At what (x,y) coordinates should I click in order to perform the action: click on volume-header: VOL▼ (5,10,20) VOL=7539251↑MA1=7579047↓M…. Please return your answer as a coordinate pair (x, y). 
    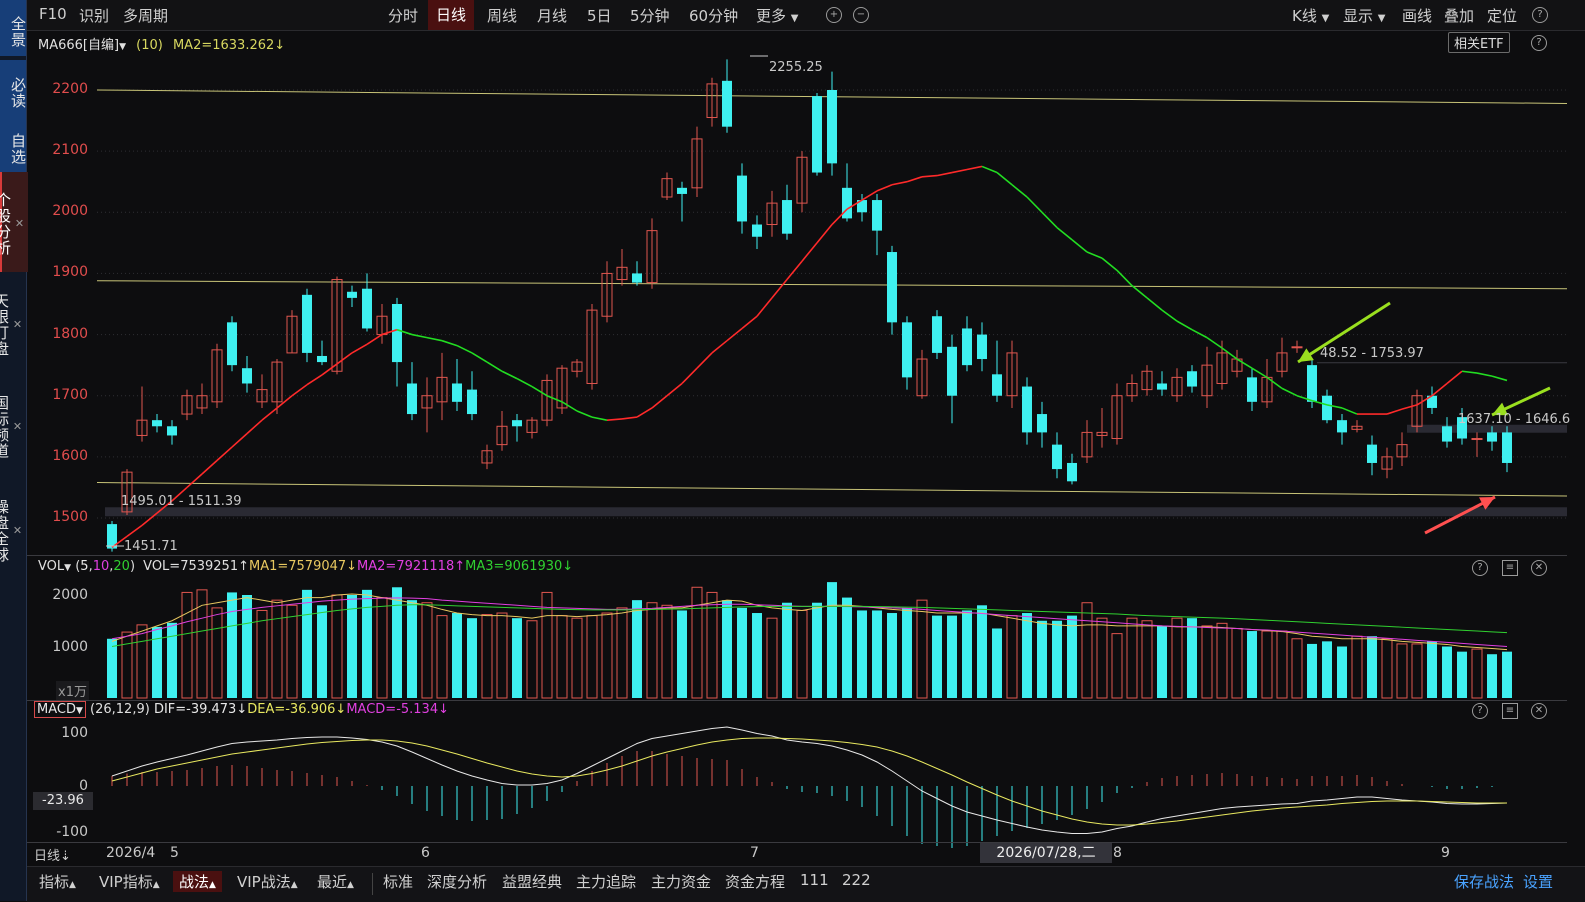
    Looking at the image, I should click on (305, 566).